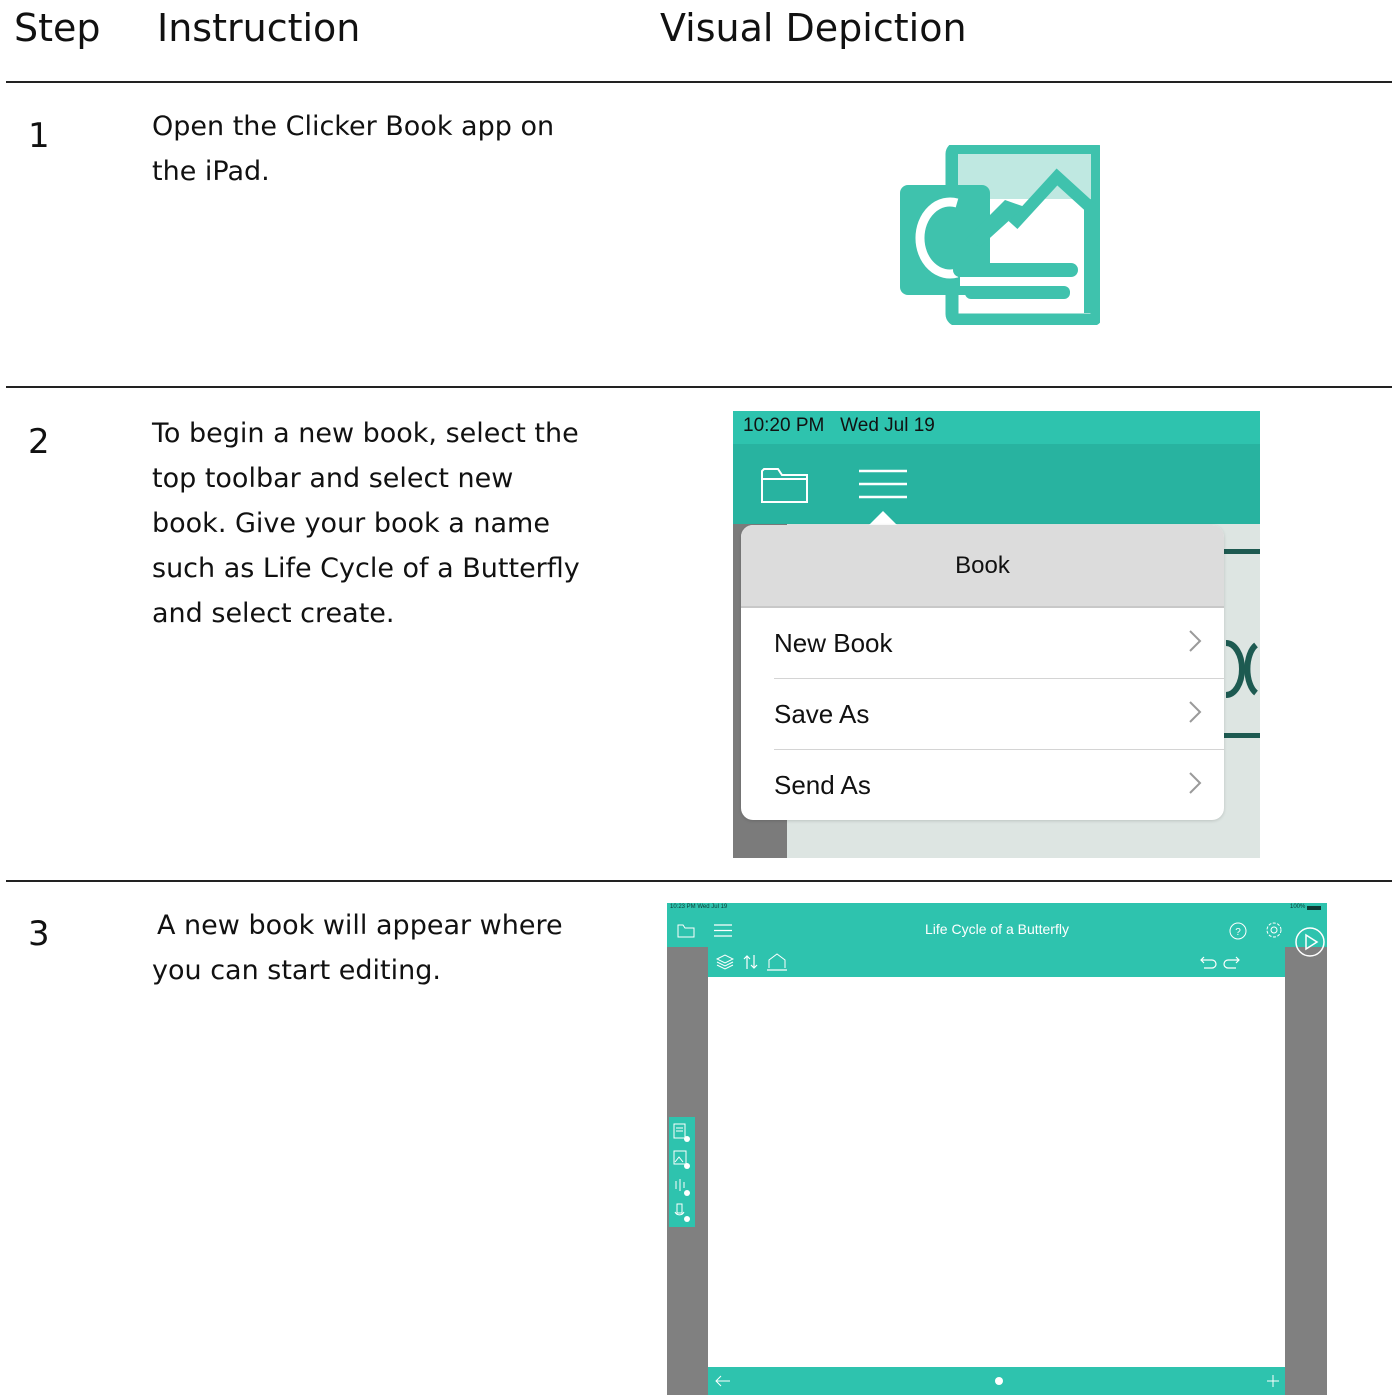 Image resolution: width=1396 pixels, height=1395 pixels. What do you see at coordinates (259, 28) in the screenshot?
I see `header-instruction: Instruction` at bounding box center [259, 28].